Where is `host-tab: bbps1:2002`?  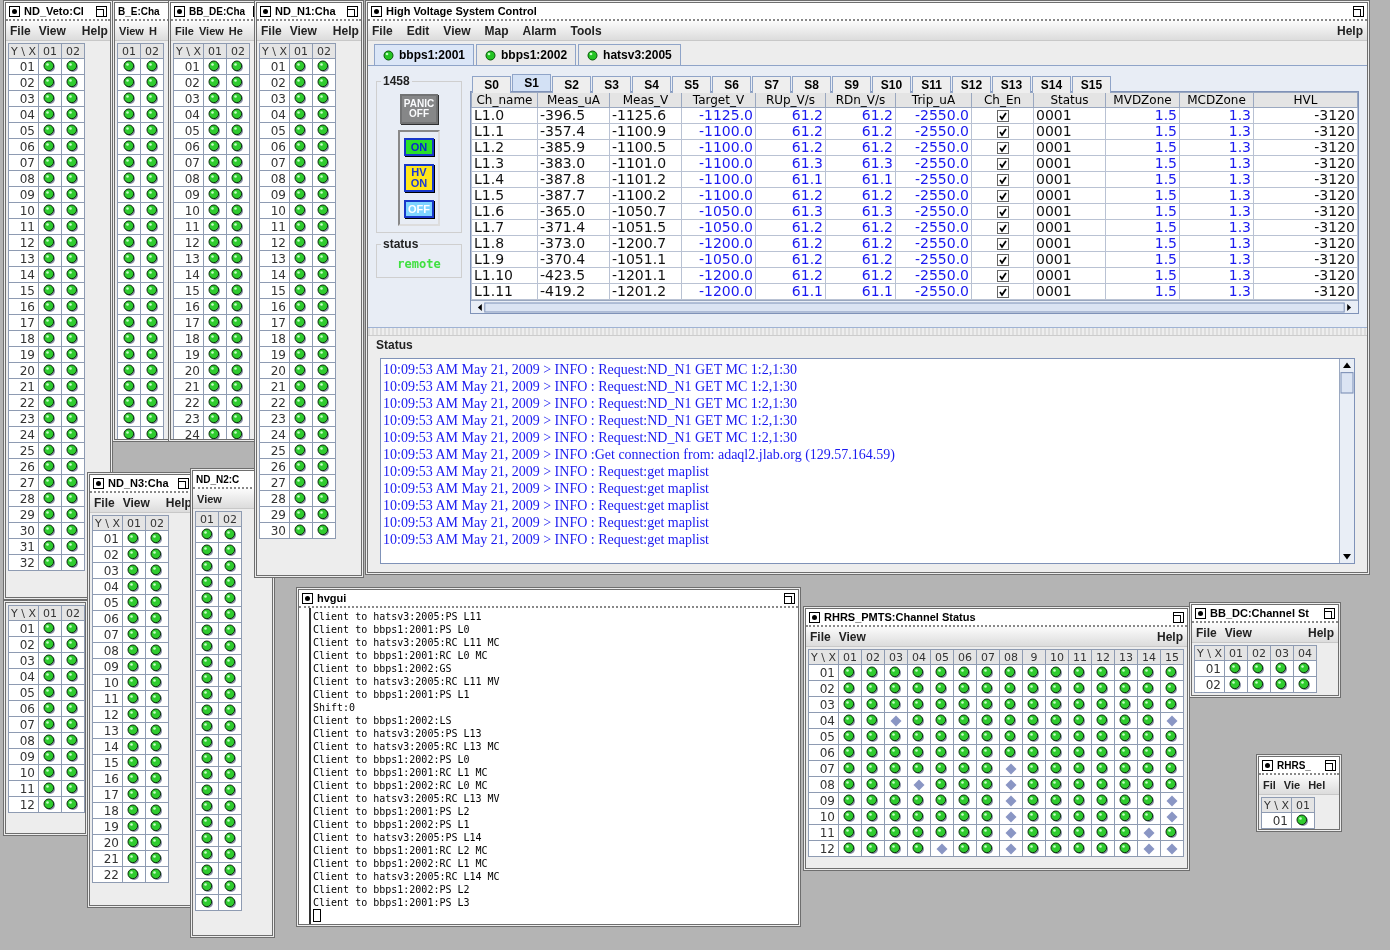 host-tab: bbps1:2002 is located at coordinates (526, 54).